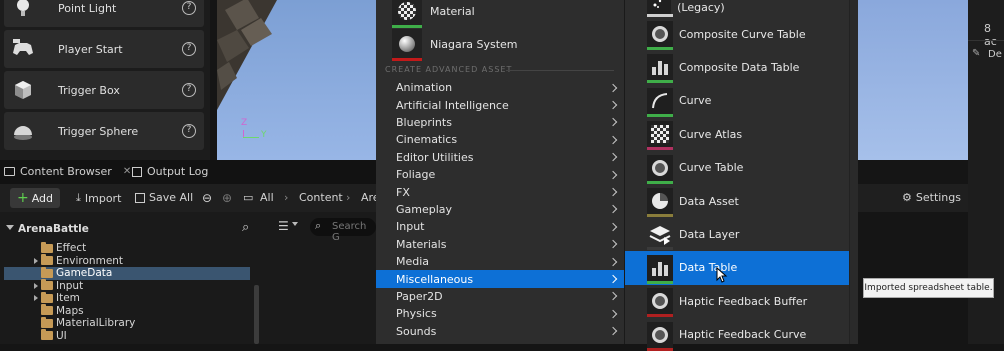  What do you see at coordinates (297, 80) in the screenshot?
I see `level-viewport: Z Y` at bounding box center [297, 80].